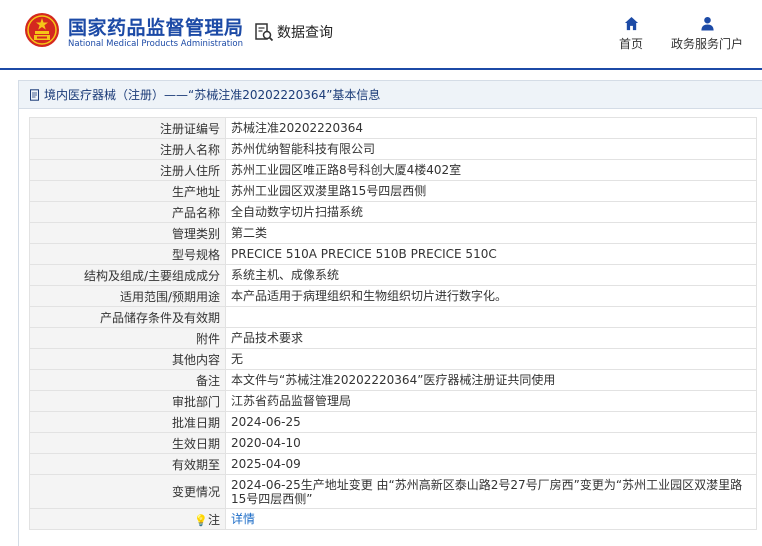  What do you see at coordinates (491, 254) in the screenshot?
I see `field-value: PRECICE 510A PRECICE 510B PRECICE 510C` at bounding box center [491, 254].